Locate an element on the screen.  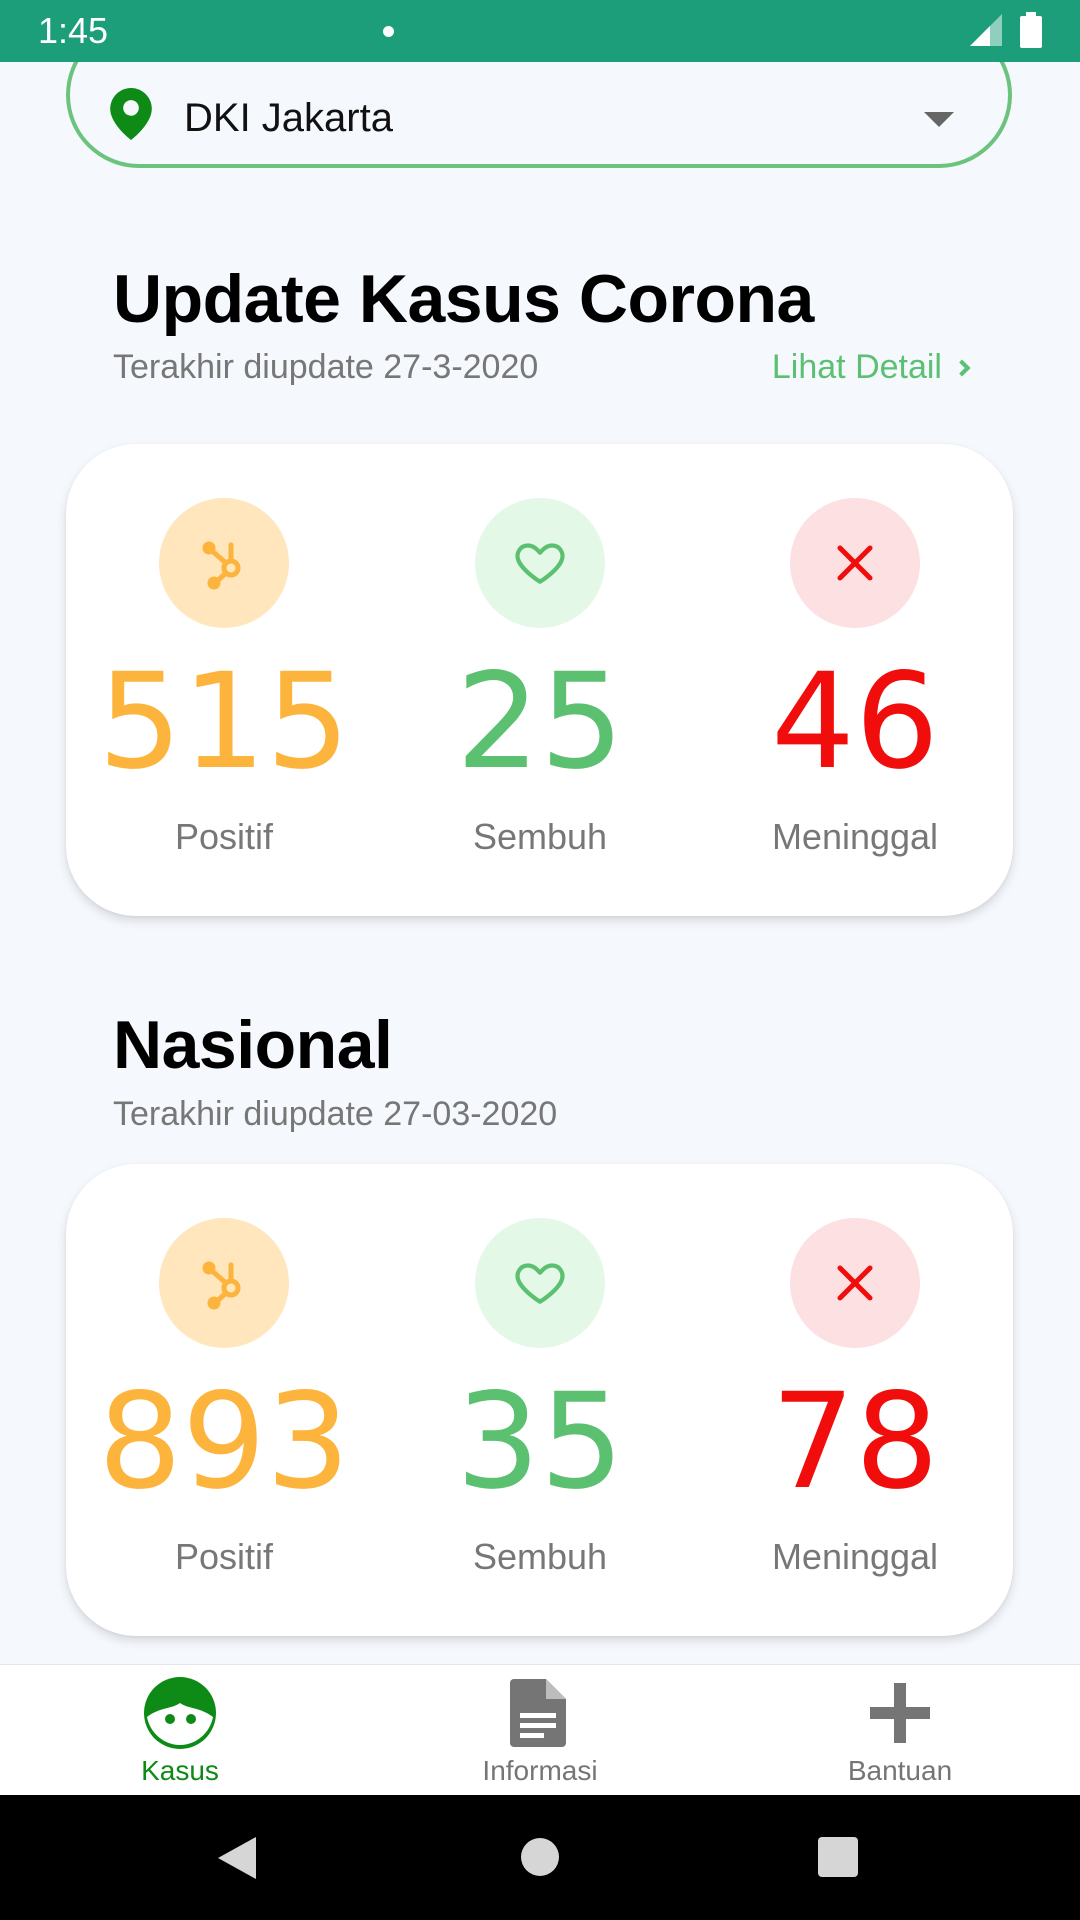
detail-link: Lihat Detail is located at coordinates (871, 367).